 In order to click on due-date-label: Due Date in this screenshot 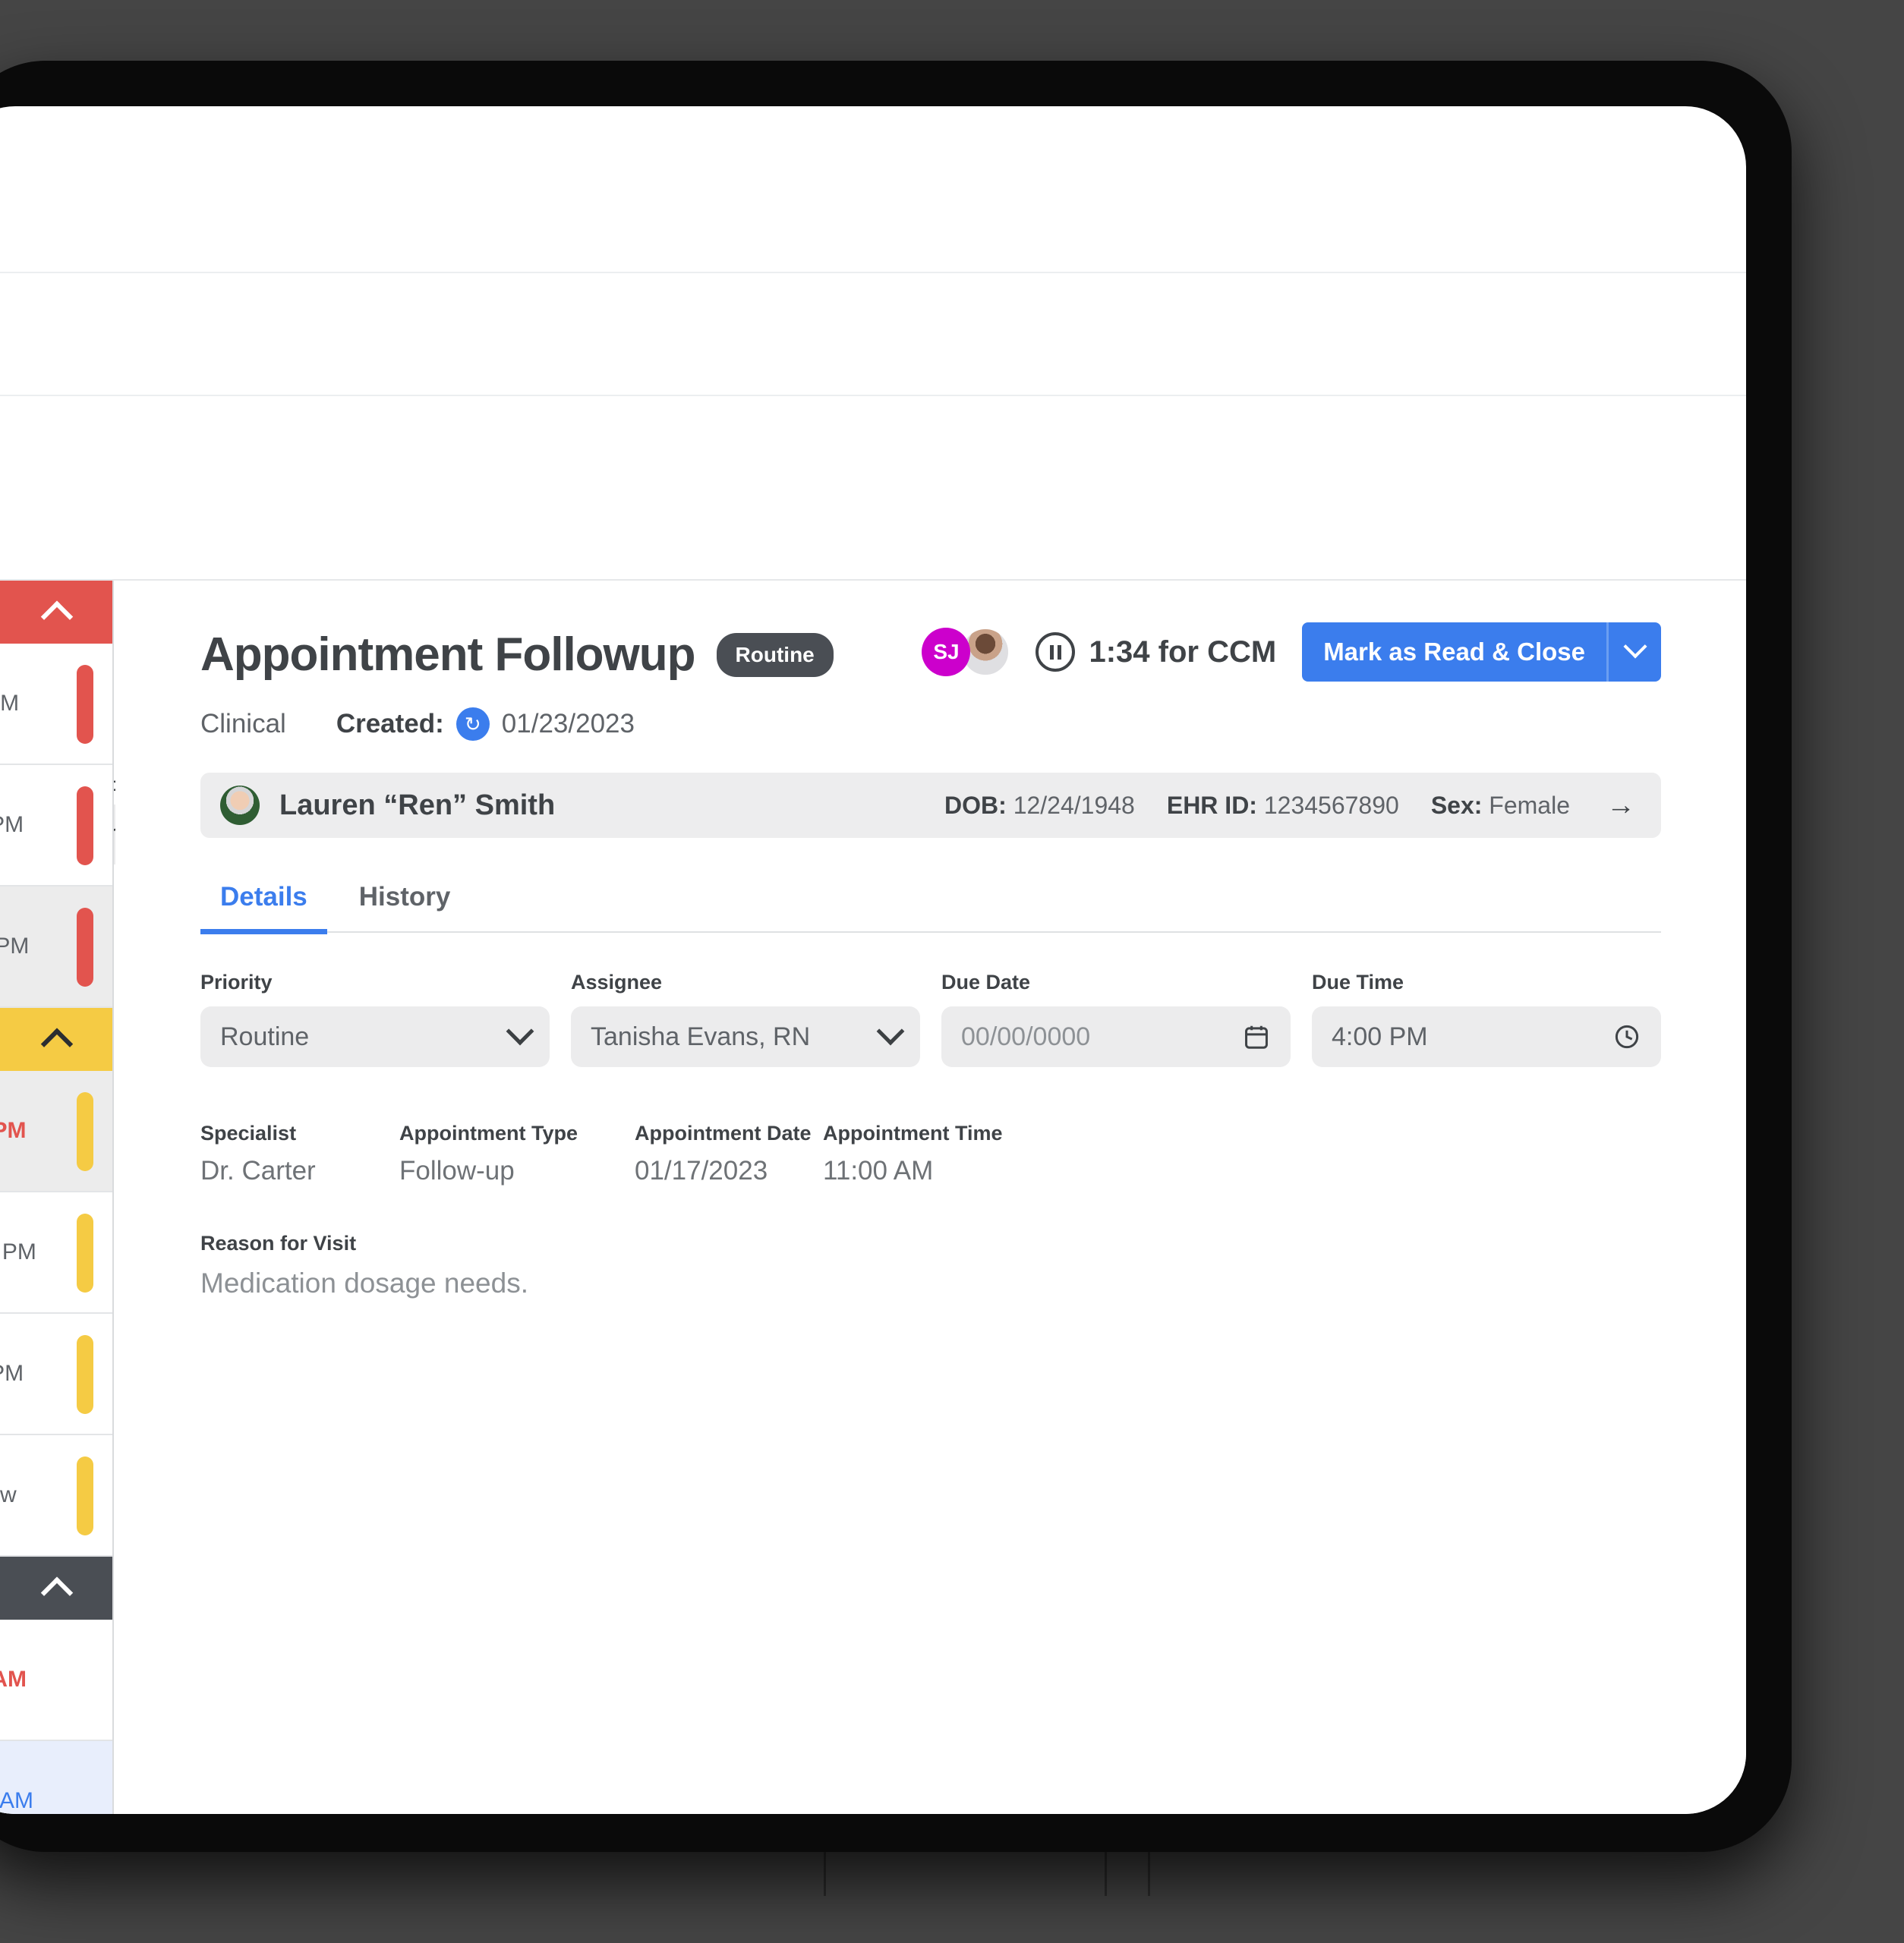, I will do `click(986, 982)`.